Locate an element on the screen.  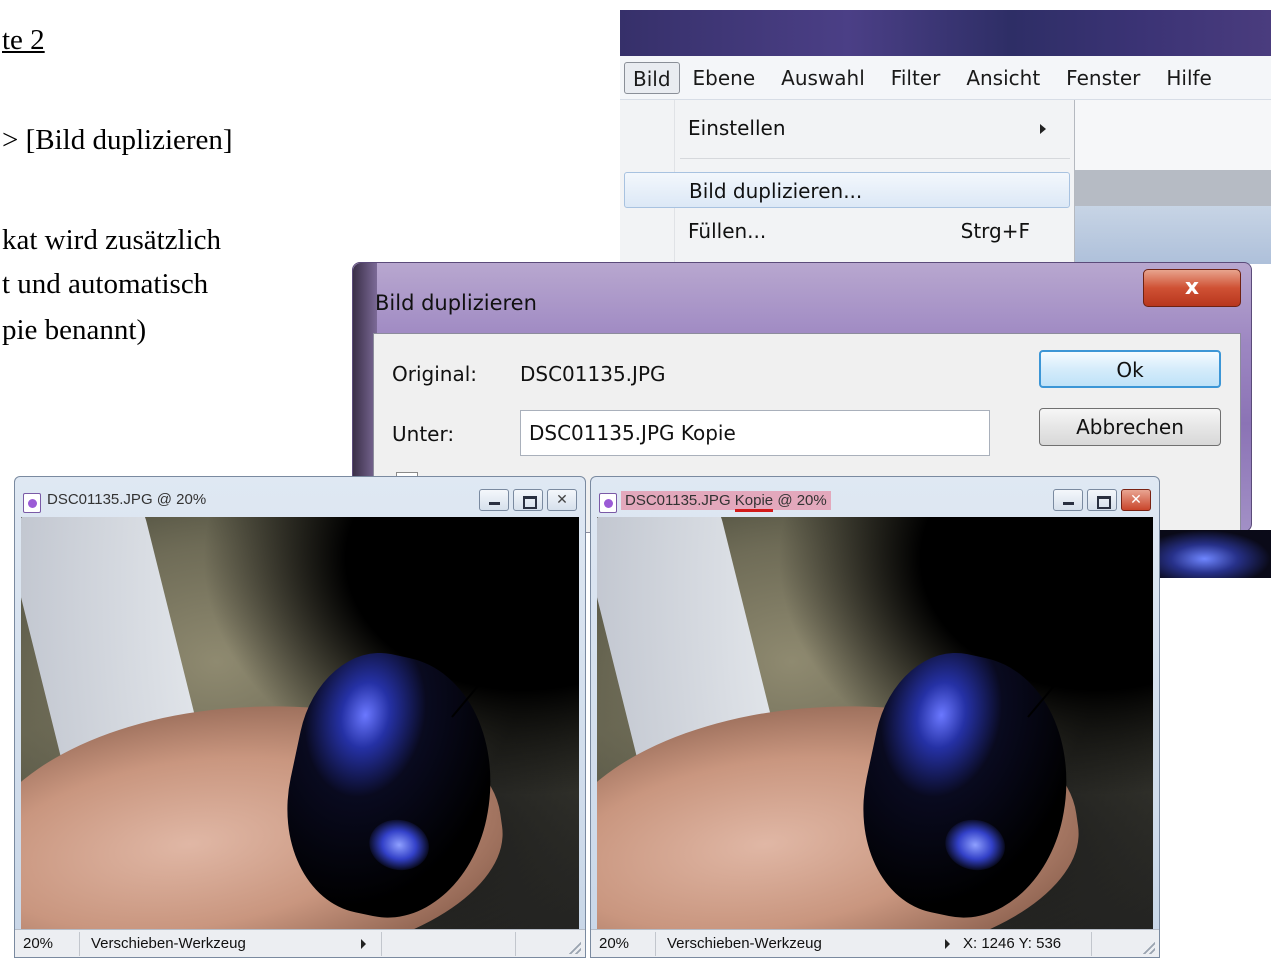
ok-button: Ok is located at coordinates (1130, 369).